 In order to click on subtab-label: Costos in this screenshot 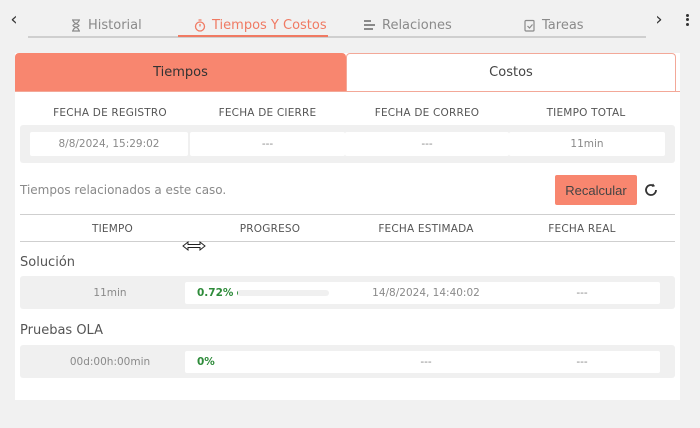, I will do `click(511, 72)`.